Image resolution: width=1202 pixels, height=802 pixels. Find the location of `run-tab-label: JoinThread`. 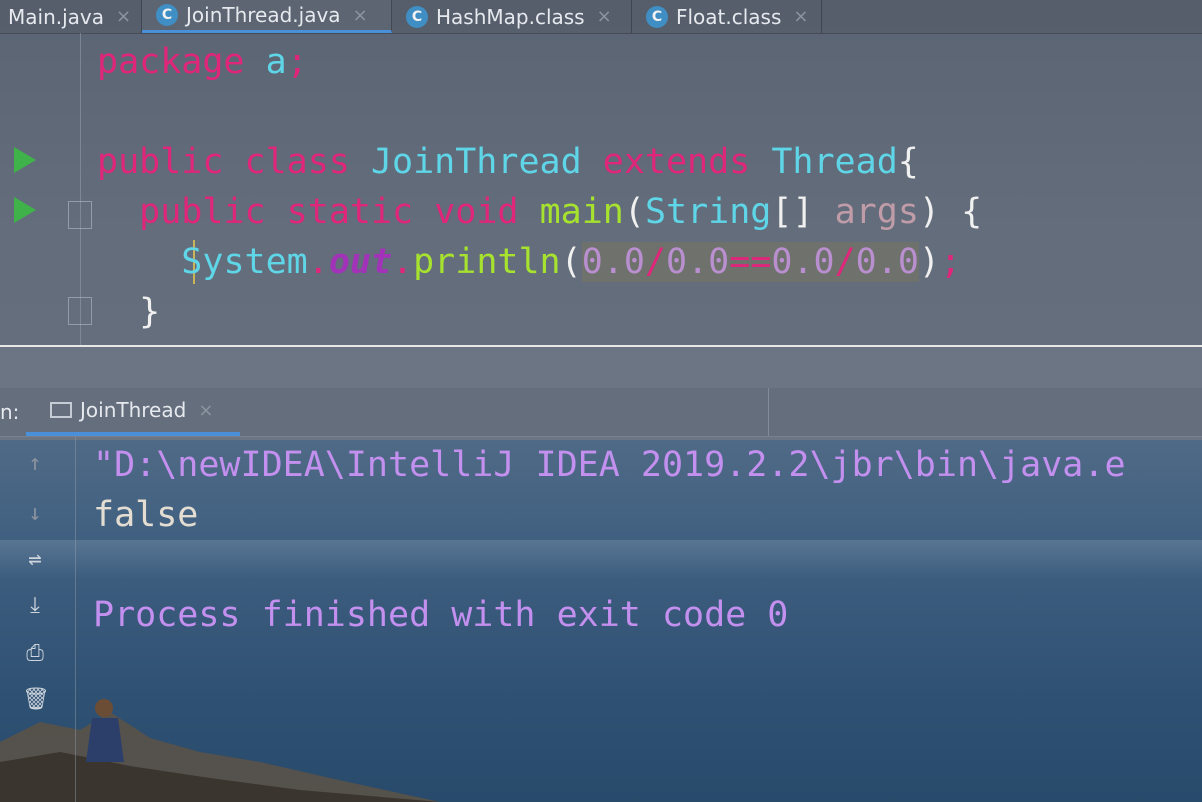

run-tab-label: JoinThread is located at coordinates (133, 410).